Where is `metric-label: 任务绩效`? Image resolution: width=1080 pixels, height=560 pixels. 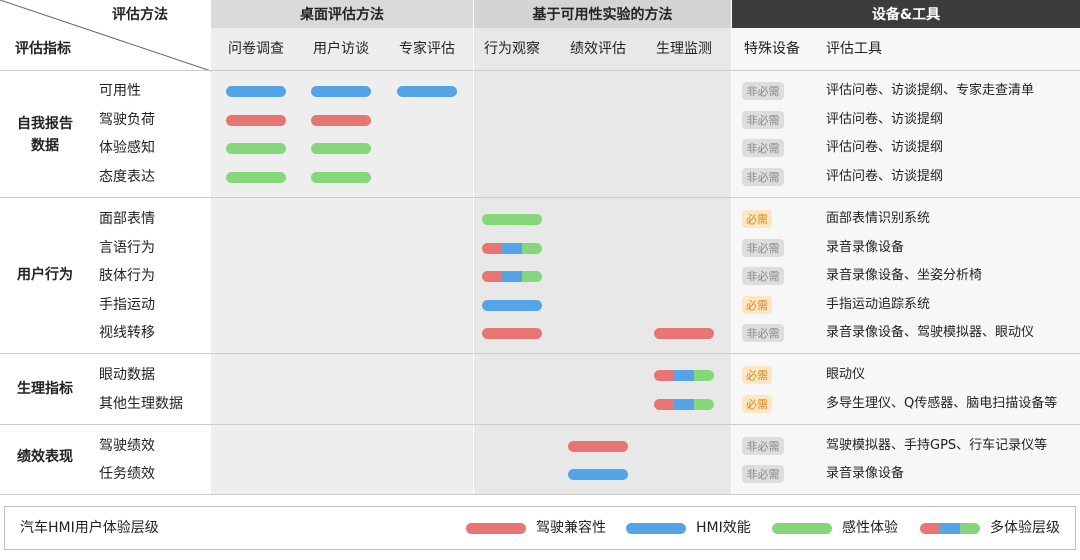 metric-label: 任务绩效 is located at coordinates (127, 474).